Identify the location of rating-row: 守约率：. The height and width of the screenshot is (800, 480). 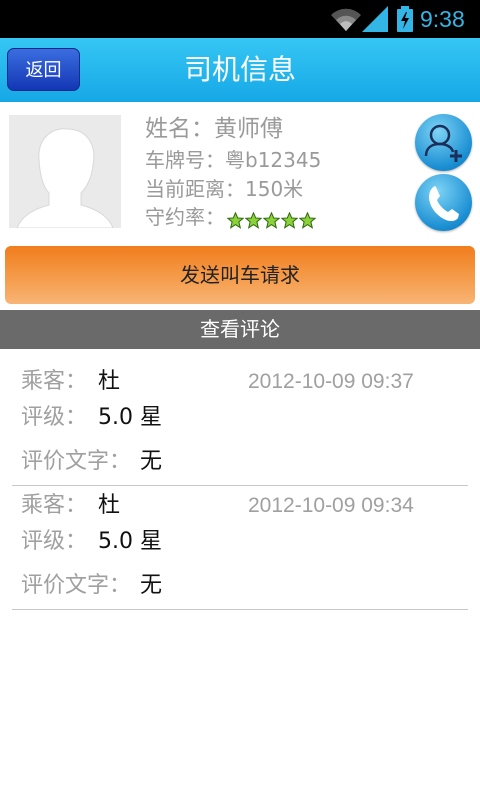
(231, 218).